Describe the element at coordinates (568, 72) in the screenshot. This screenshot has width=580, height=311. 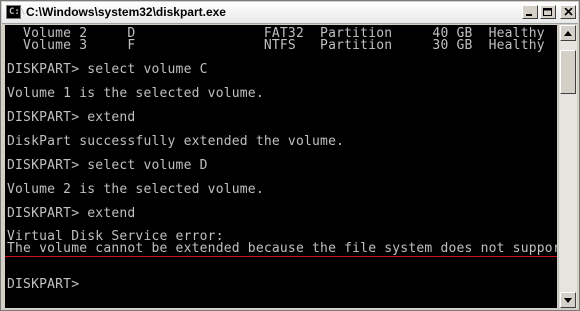
I see `scroll-thumb` at that location.